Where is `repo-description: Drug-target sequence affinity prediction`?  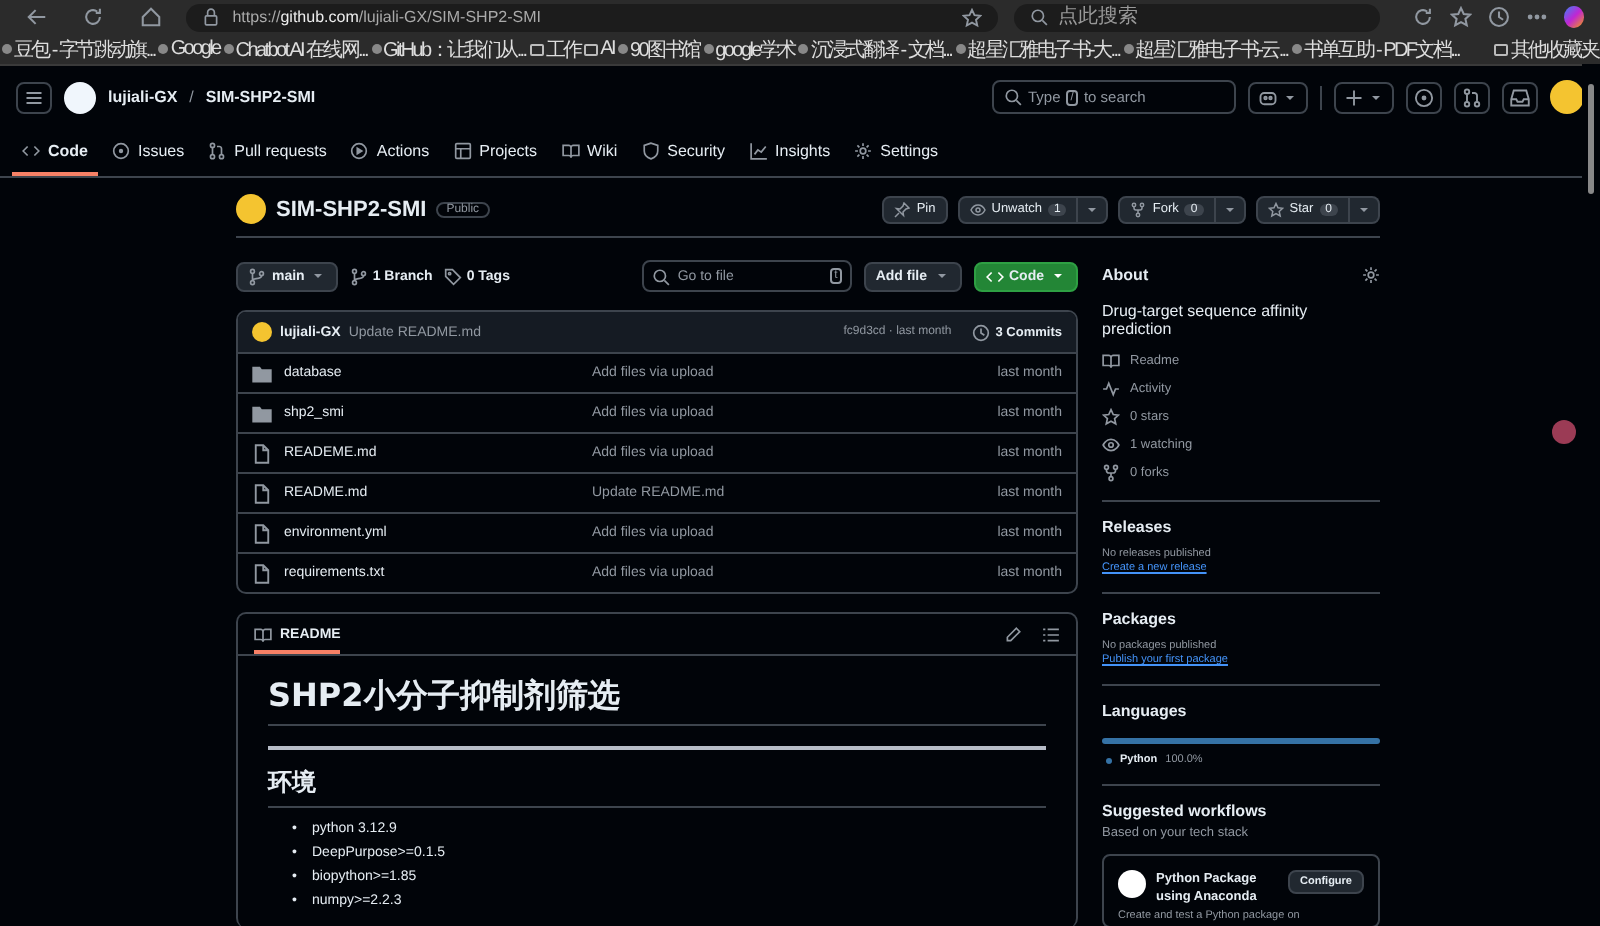
repo-description: Drug-target sequence affinity prediction is located at coordinates (1206, 320).